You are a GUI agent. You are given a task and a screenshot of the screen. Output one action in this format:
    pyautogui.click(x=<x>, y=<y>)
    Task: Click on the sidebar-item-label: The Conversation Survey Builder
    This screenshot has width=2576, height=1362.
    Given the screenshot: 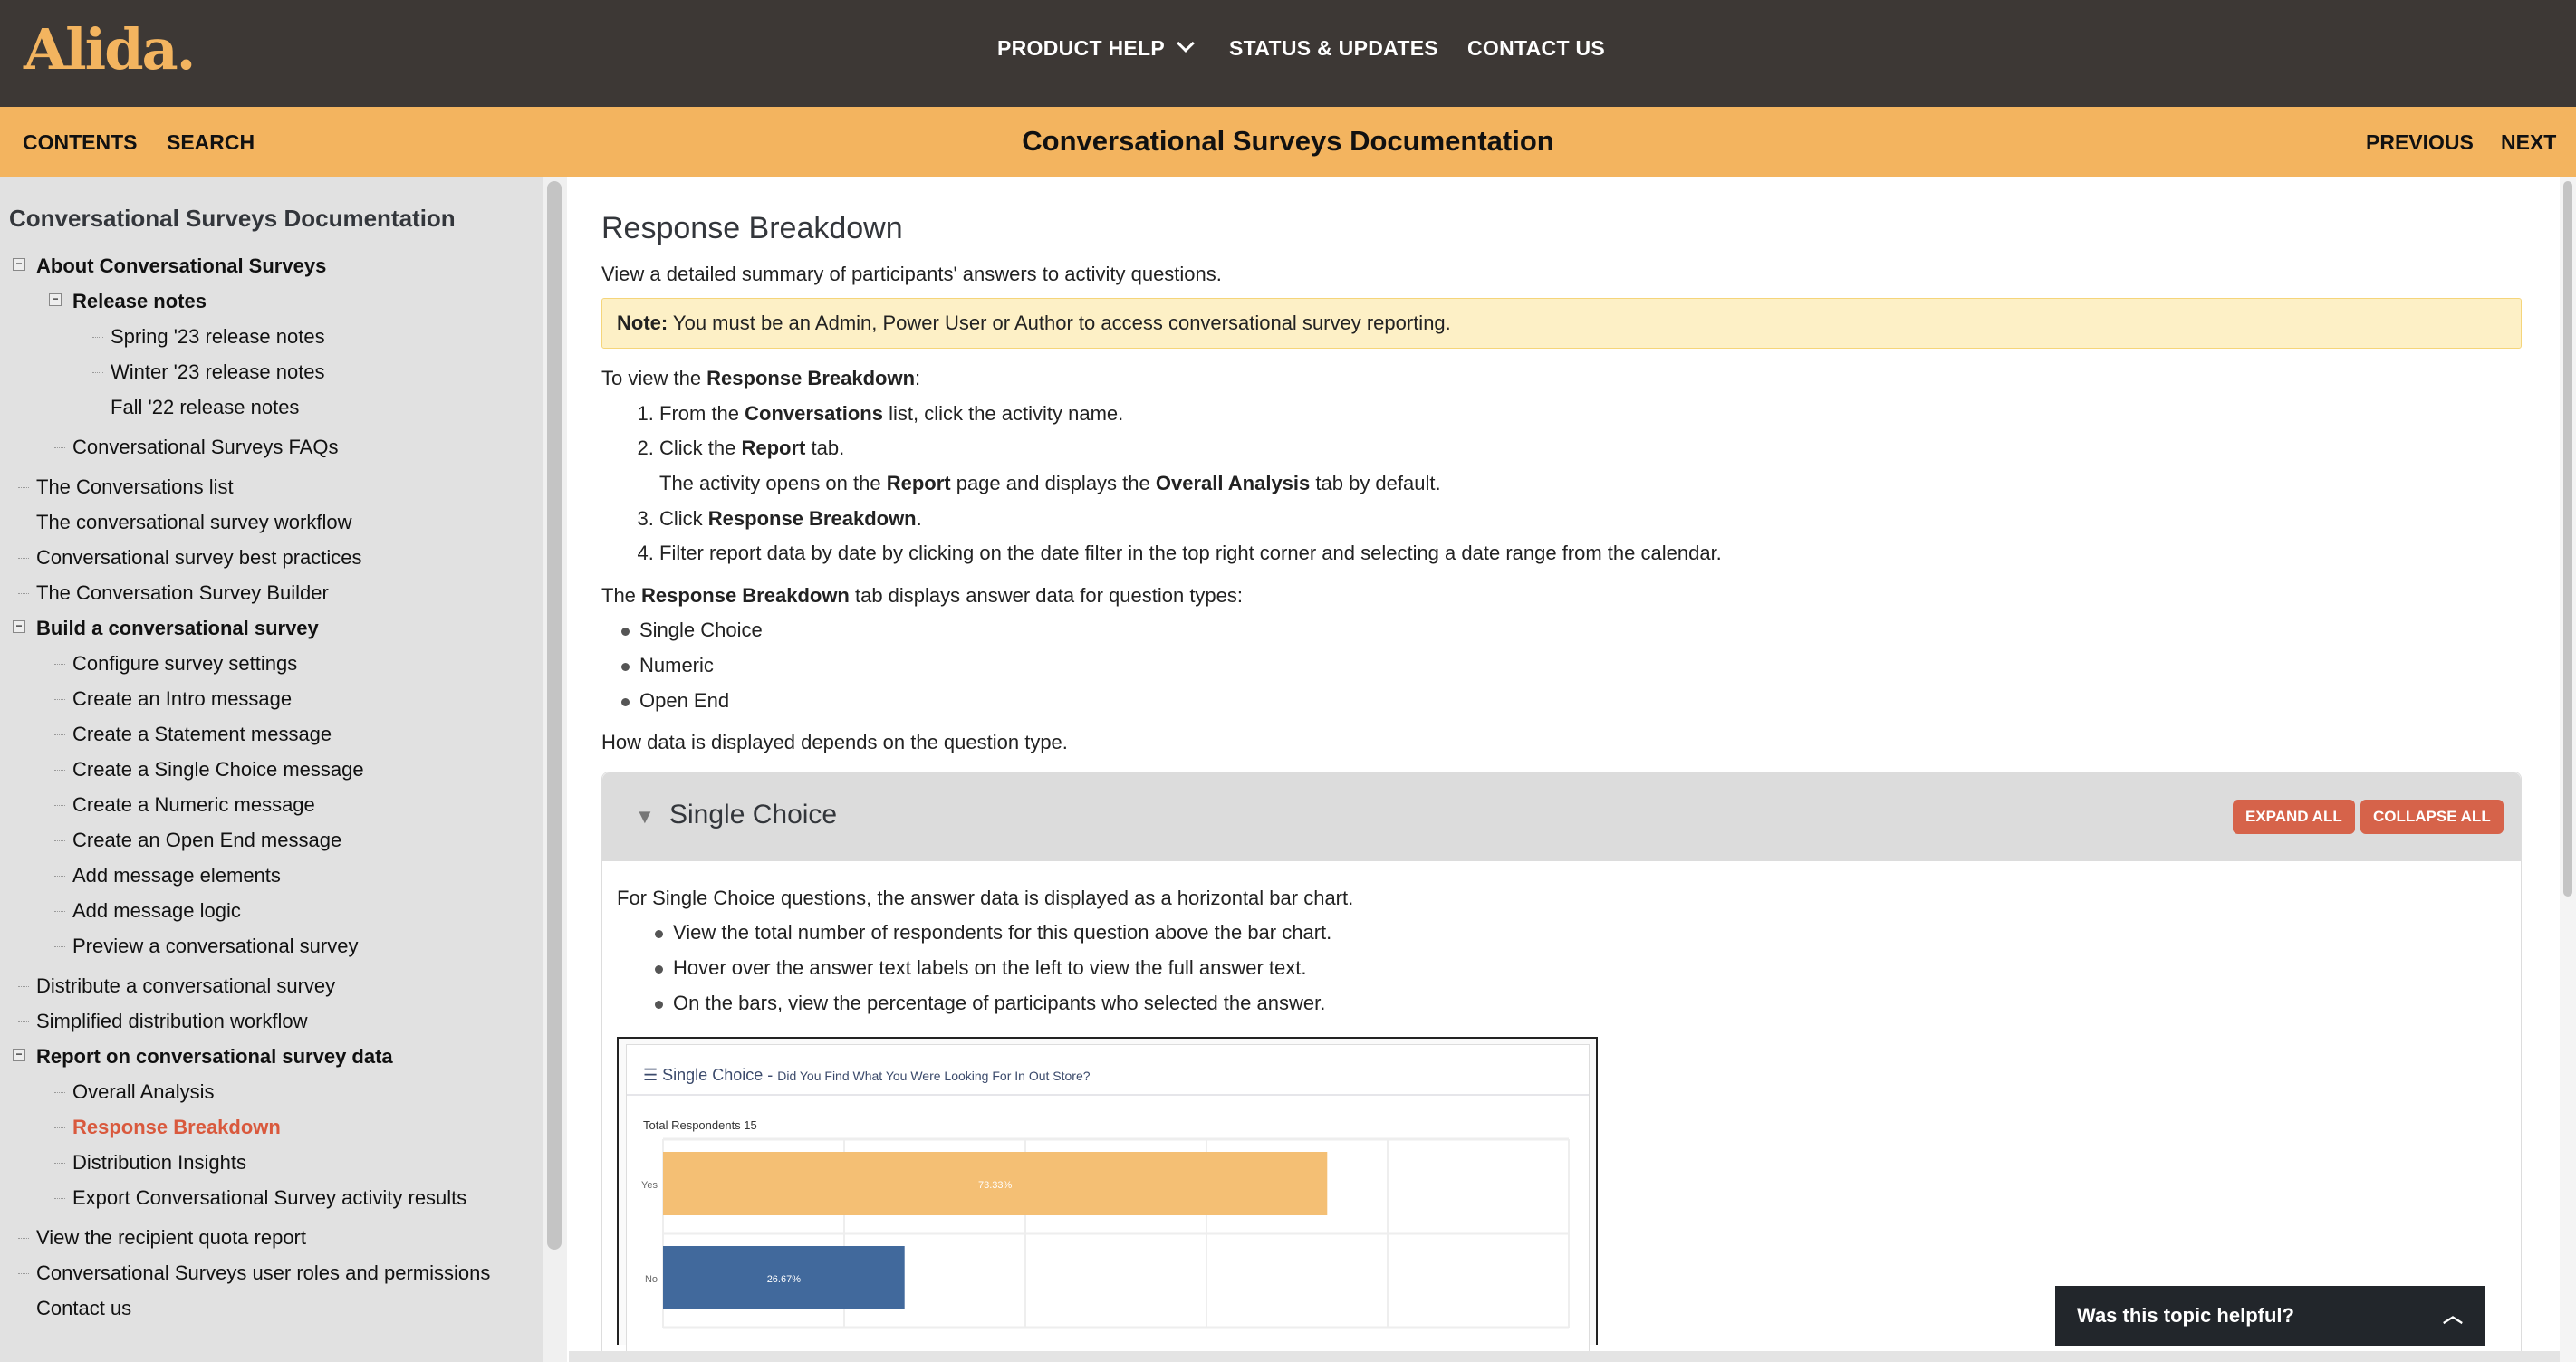 What is the action you would take?
    pyautogui.click(x=182, y=592)
    